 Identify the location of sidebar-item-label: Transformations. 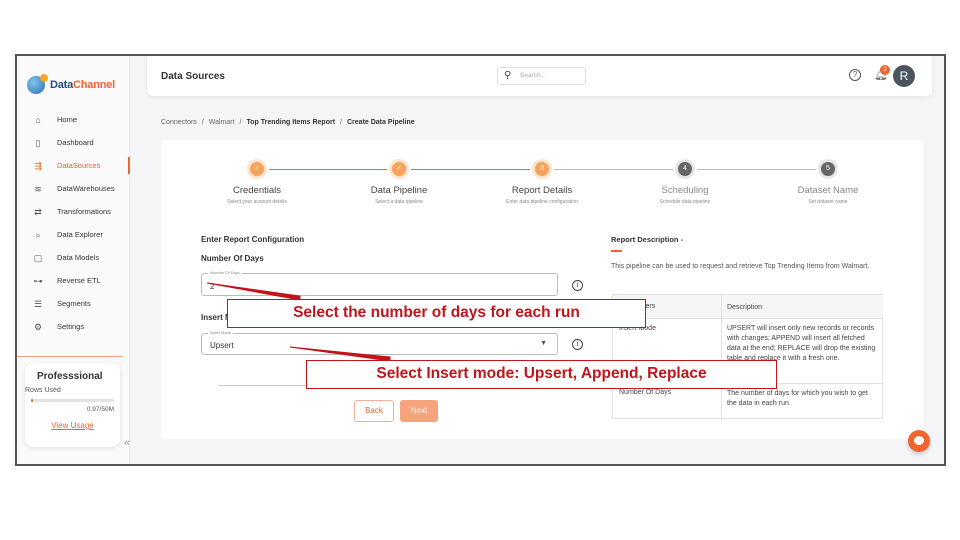
(84, 211).